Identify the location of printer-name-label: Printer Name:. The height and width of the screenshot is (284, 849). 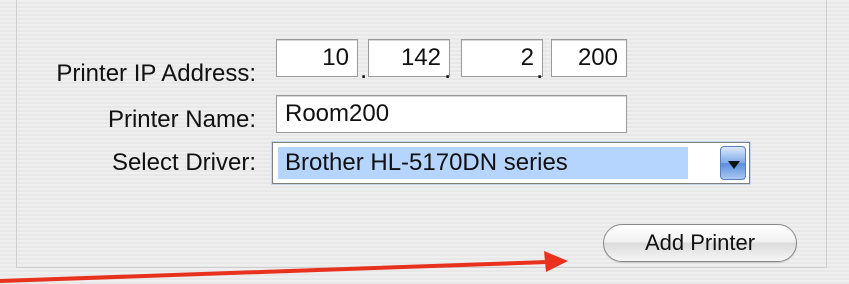
(181, 119).